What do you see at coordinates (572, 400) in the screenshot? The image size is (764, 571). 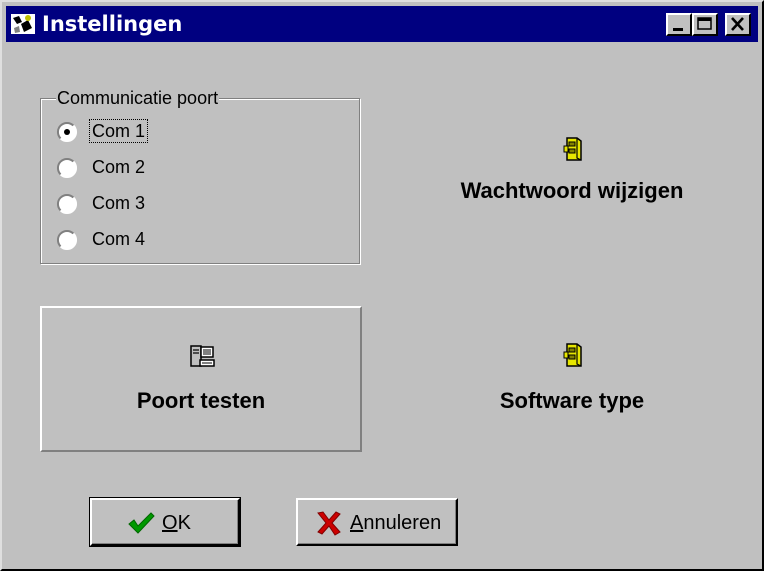 I see `software-type-label: Software type` at bounding box center [572, 400].